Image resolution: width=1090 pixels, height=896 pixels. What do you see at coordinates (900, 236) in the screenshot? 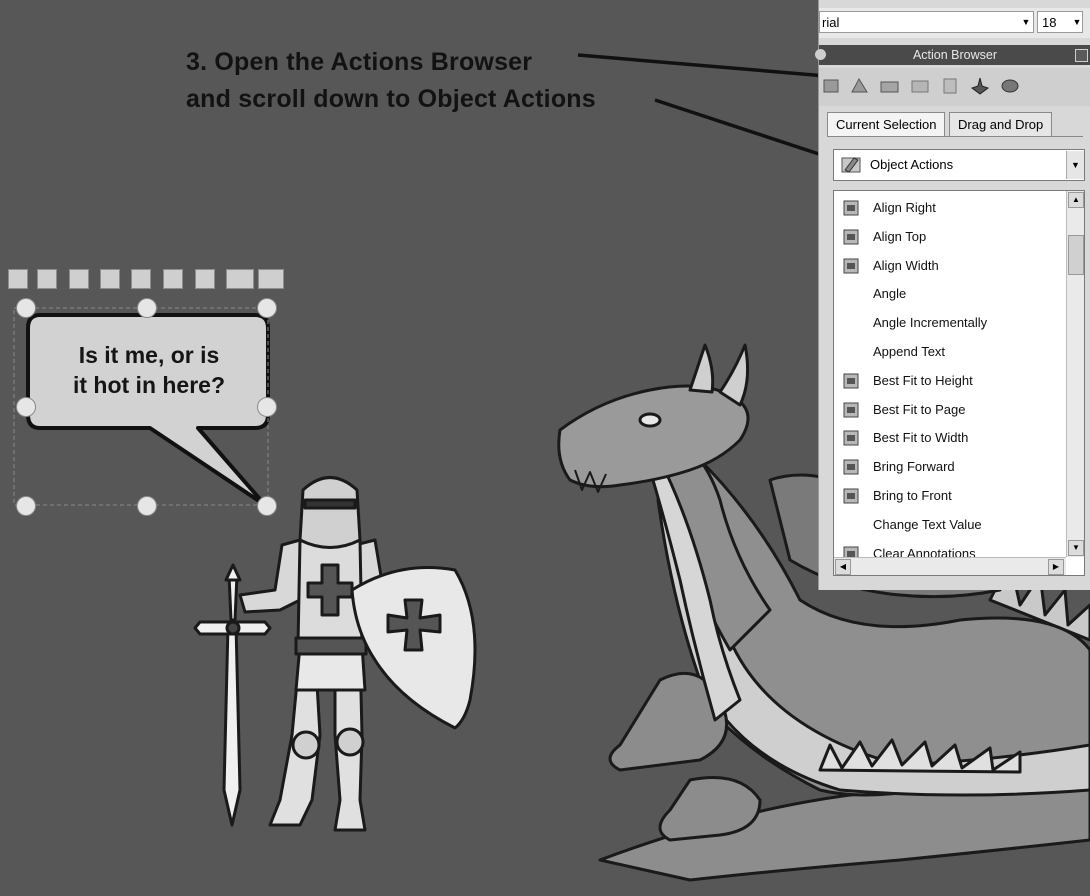
I see `list-item-label: Align Top` at bounding box center [900, 236].